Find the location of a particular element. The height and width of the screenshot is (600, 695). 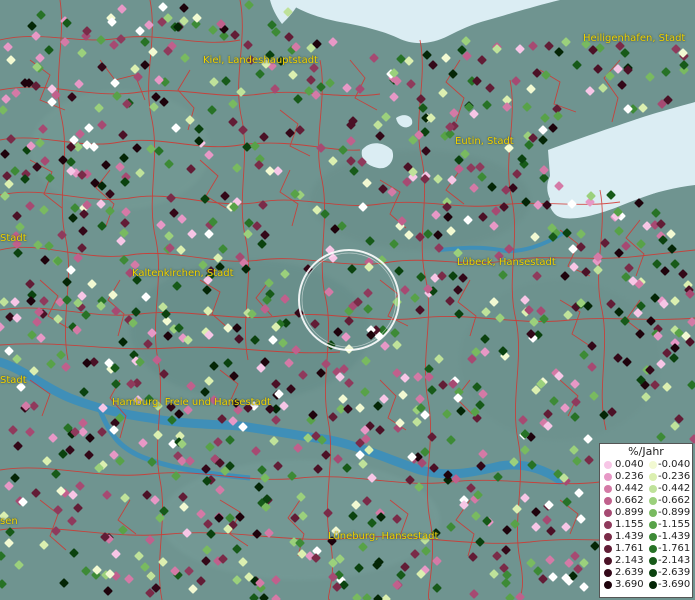

city-label-luebeck: Lübeck, Hansestadt is located at coordinates (506, 262).